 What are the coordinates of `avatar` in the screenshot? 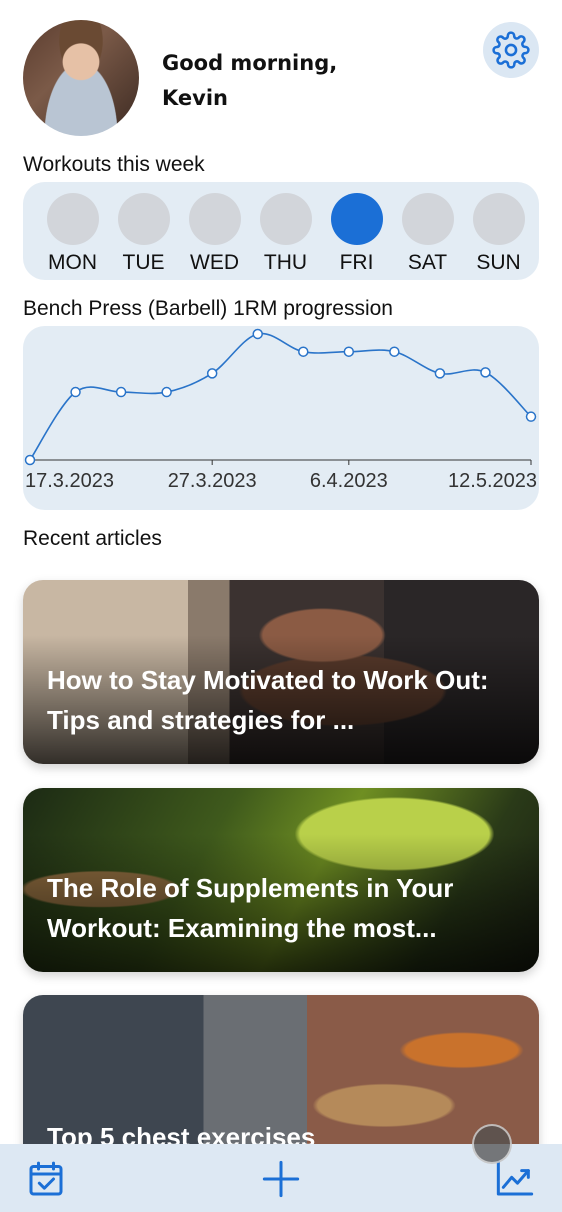 It's located at (81, 78).